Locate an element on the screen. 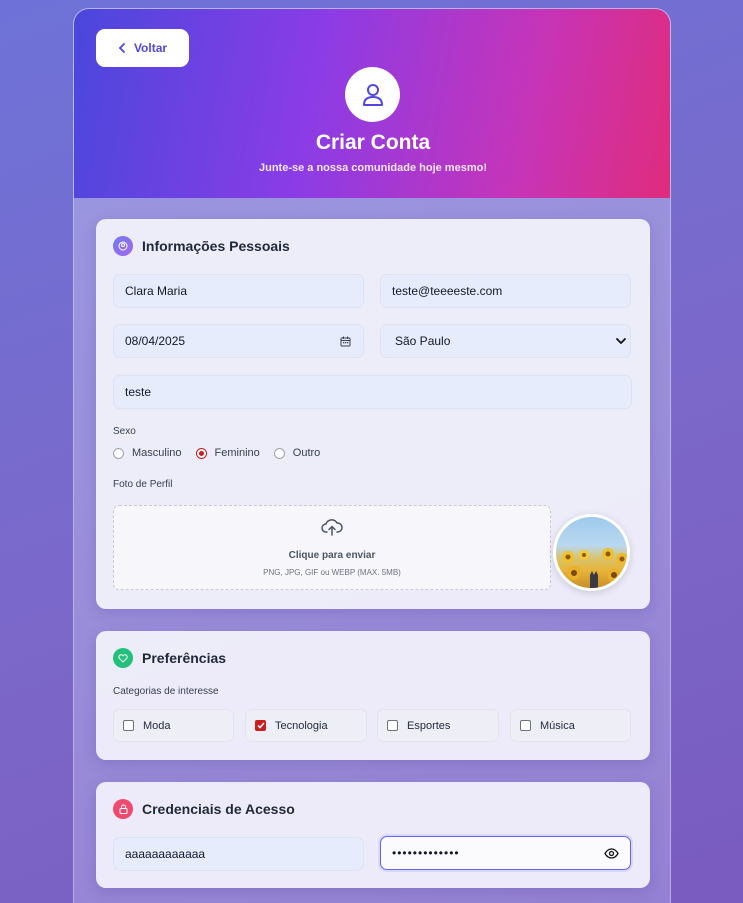 This screenshot has width=743, height=903. category-tecnologia: Tecnologia is located at coordinates (306, 725).